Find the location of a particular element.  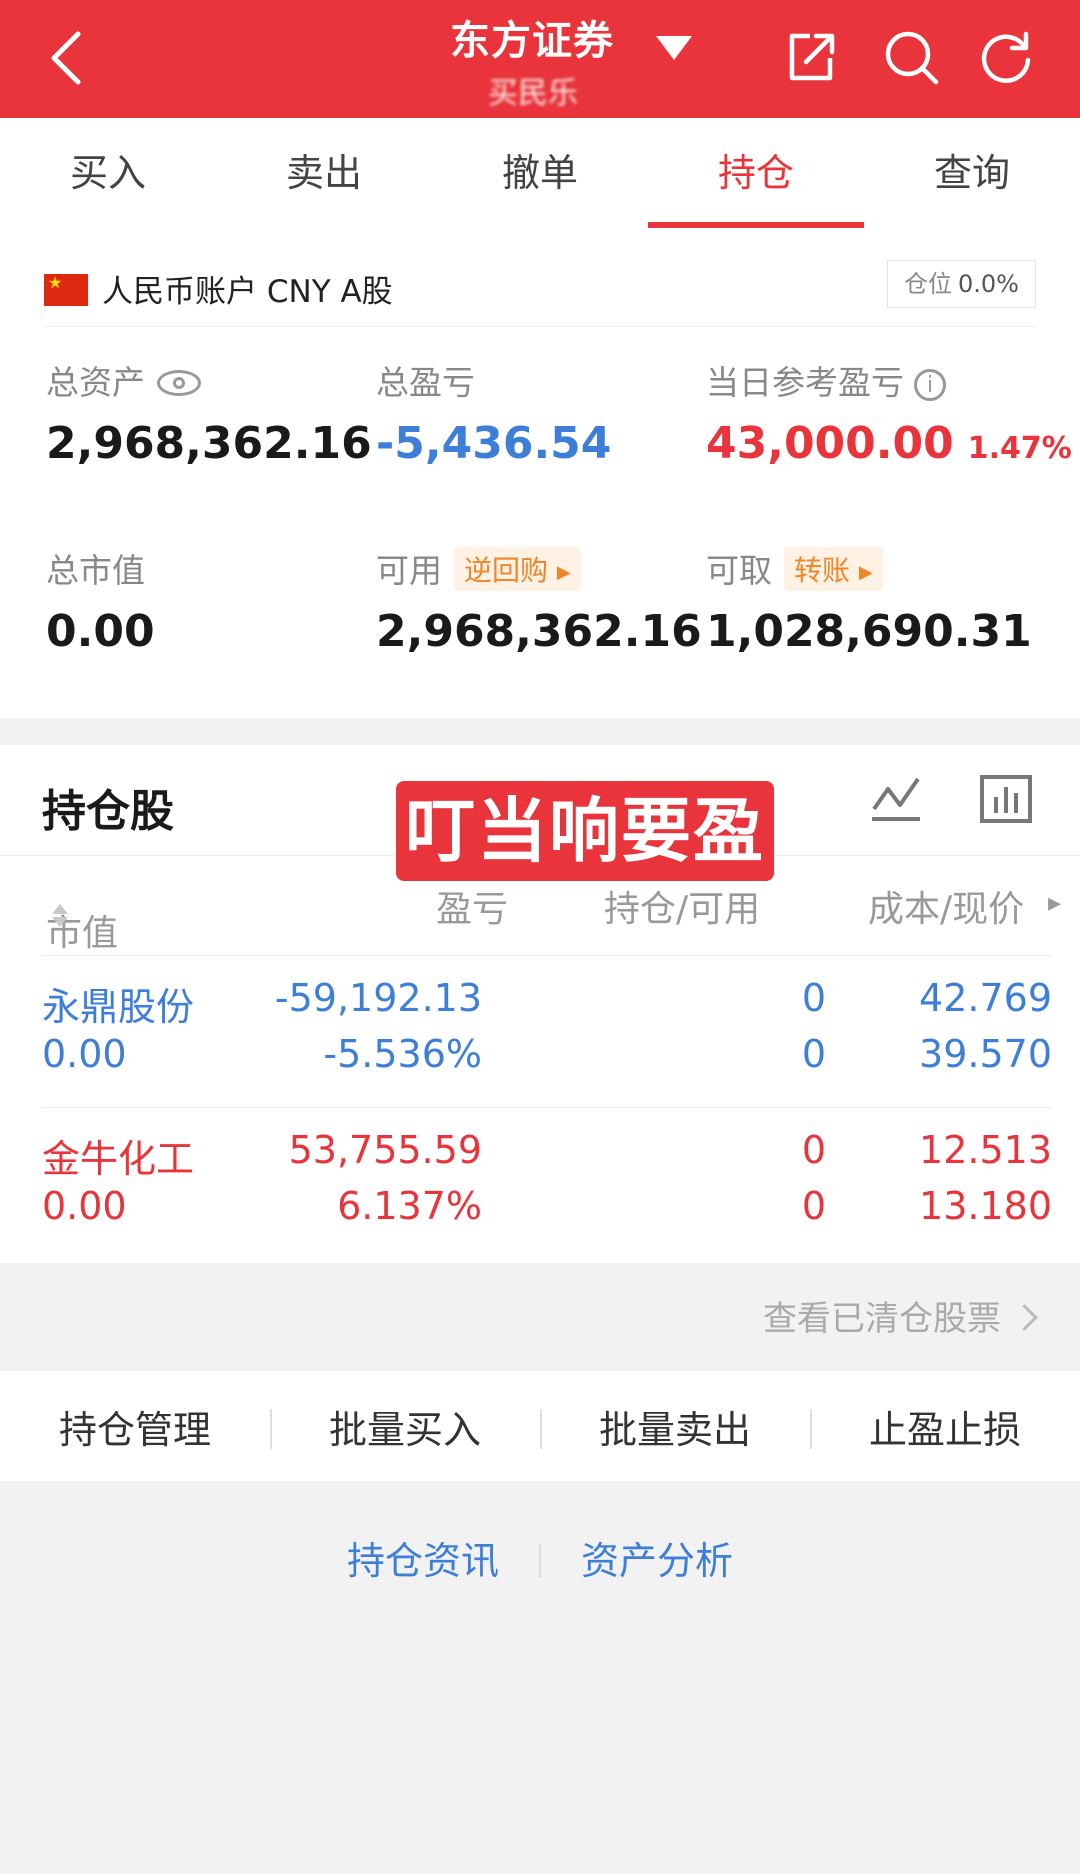

sort-icon is located at coordinates (60, 915).